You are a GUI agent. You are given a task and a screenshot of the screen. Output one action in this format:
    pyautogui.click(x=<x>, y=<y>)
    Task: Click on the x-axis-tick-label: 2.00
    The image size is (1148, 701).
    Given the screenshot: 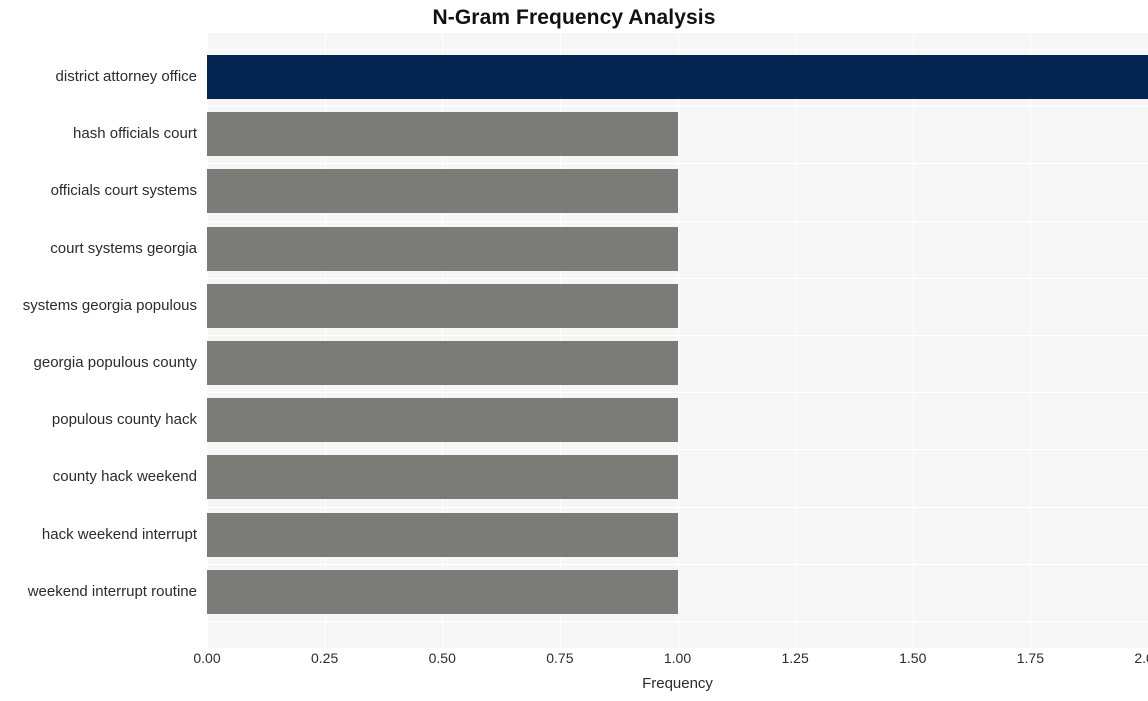 What is the action you would take?
    pyautogui.click(x=1141, y=658)
    